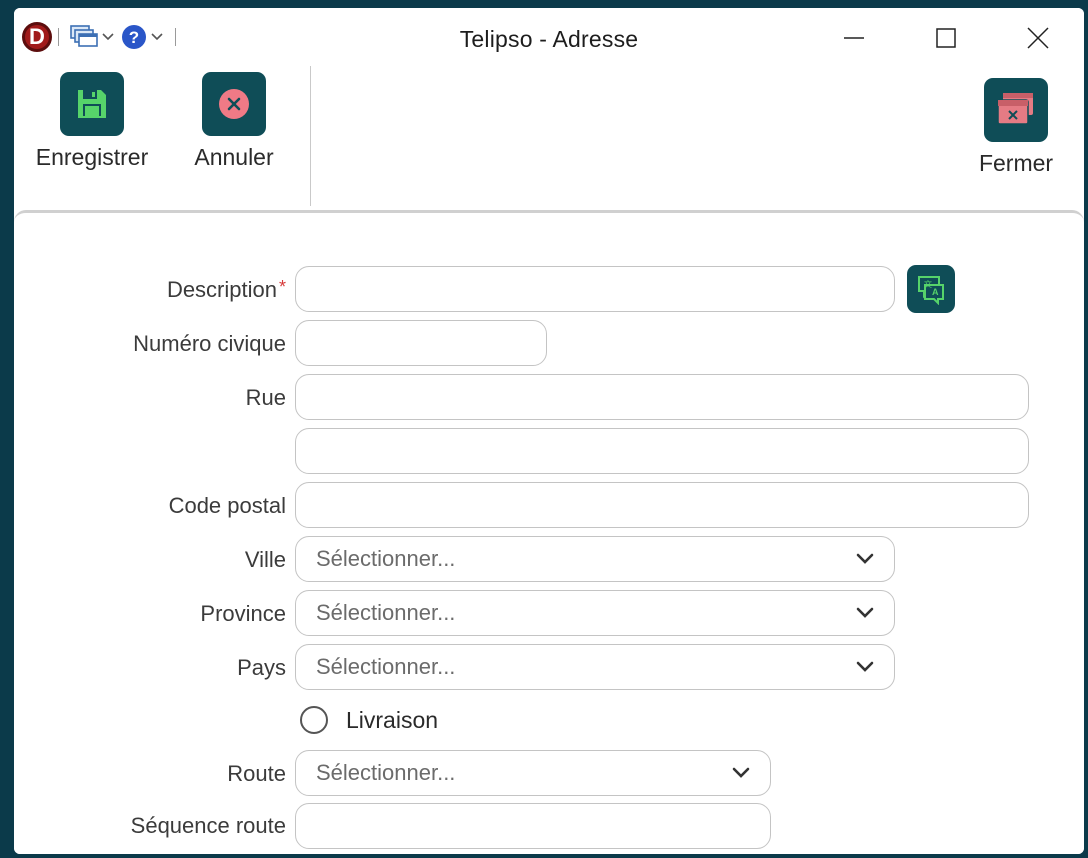 Image resolution: width=1088 pixels, height=858 pixels. I want to click on route-sequence-input, so click(533, 826).